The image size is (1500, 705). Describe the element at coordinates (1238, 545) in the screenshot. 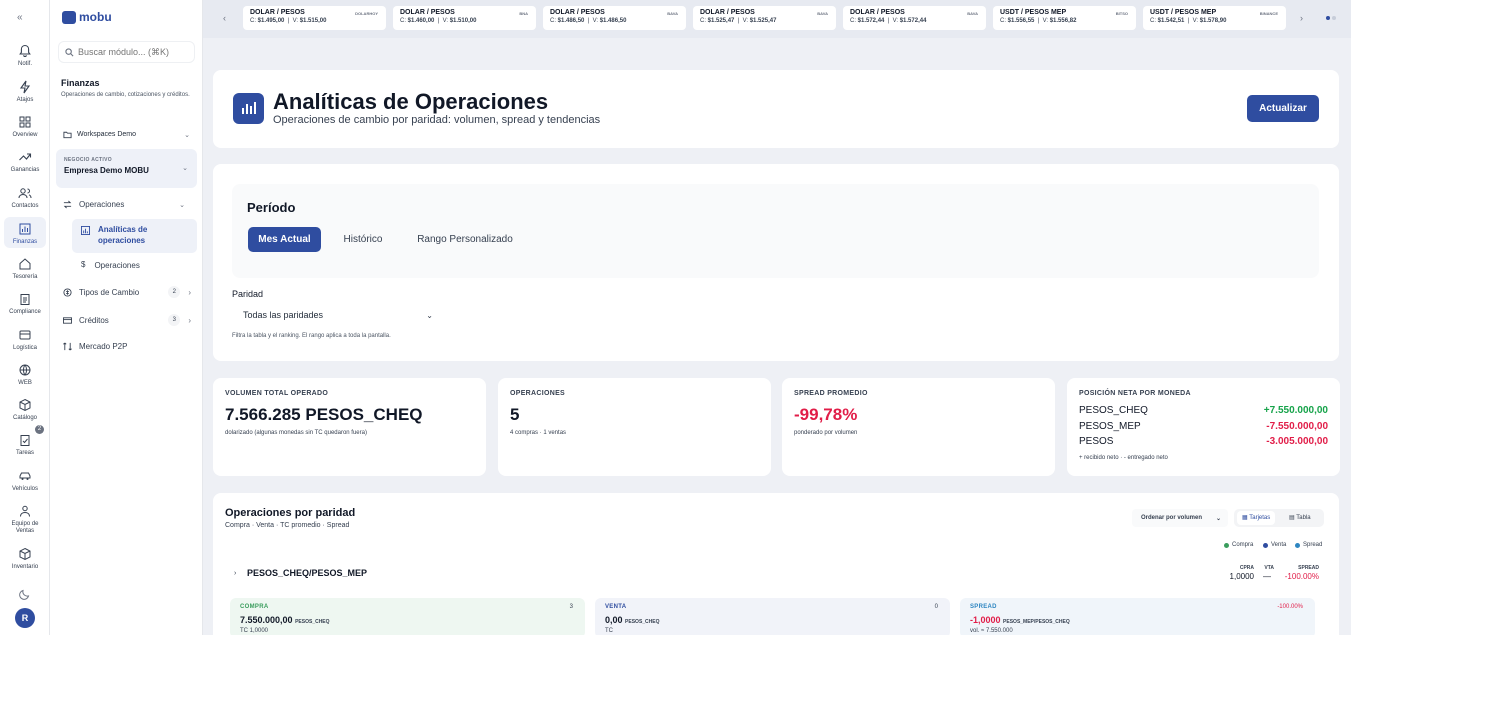

I see `legend-compra: Compra` at that location.